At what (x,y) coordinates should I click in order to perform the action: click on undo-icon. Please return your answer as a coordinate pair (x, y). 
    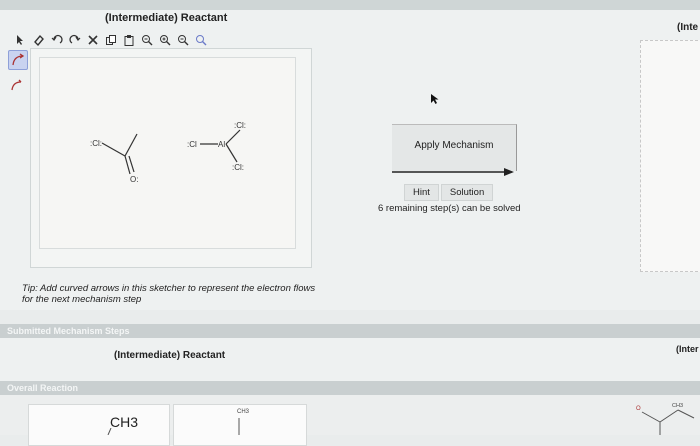
    Looking at the image, I should click on (57, 40).